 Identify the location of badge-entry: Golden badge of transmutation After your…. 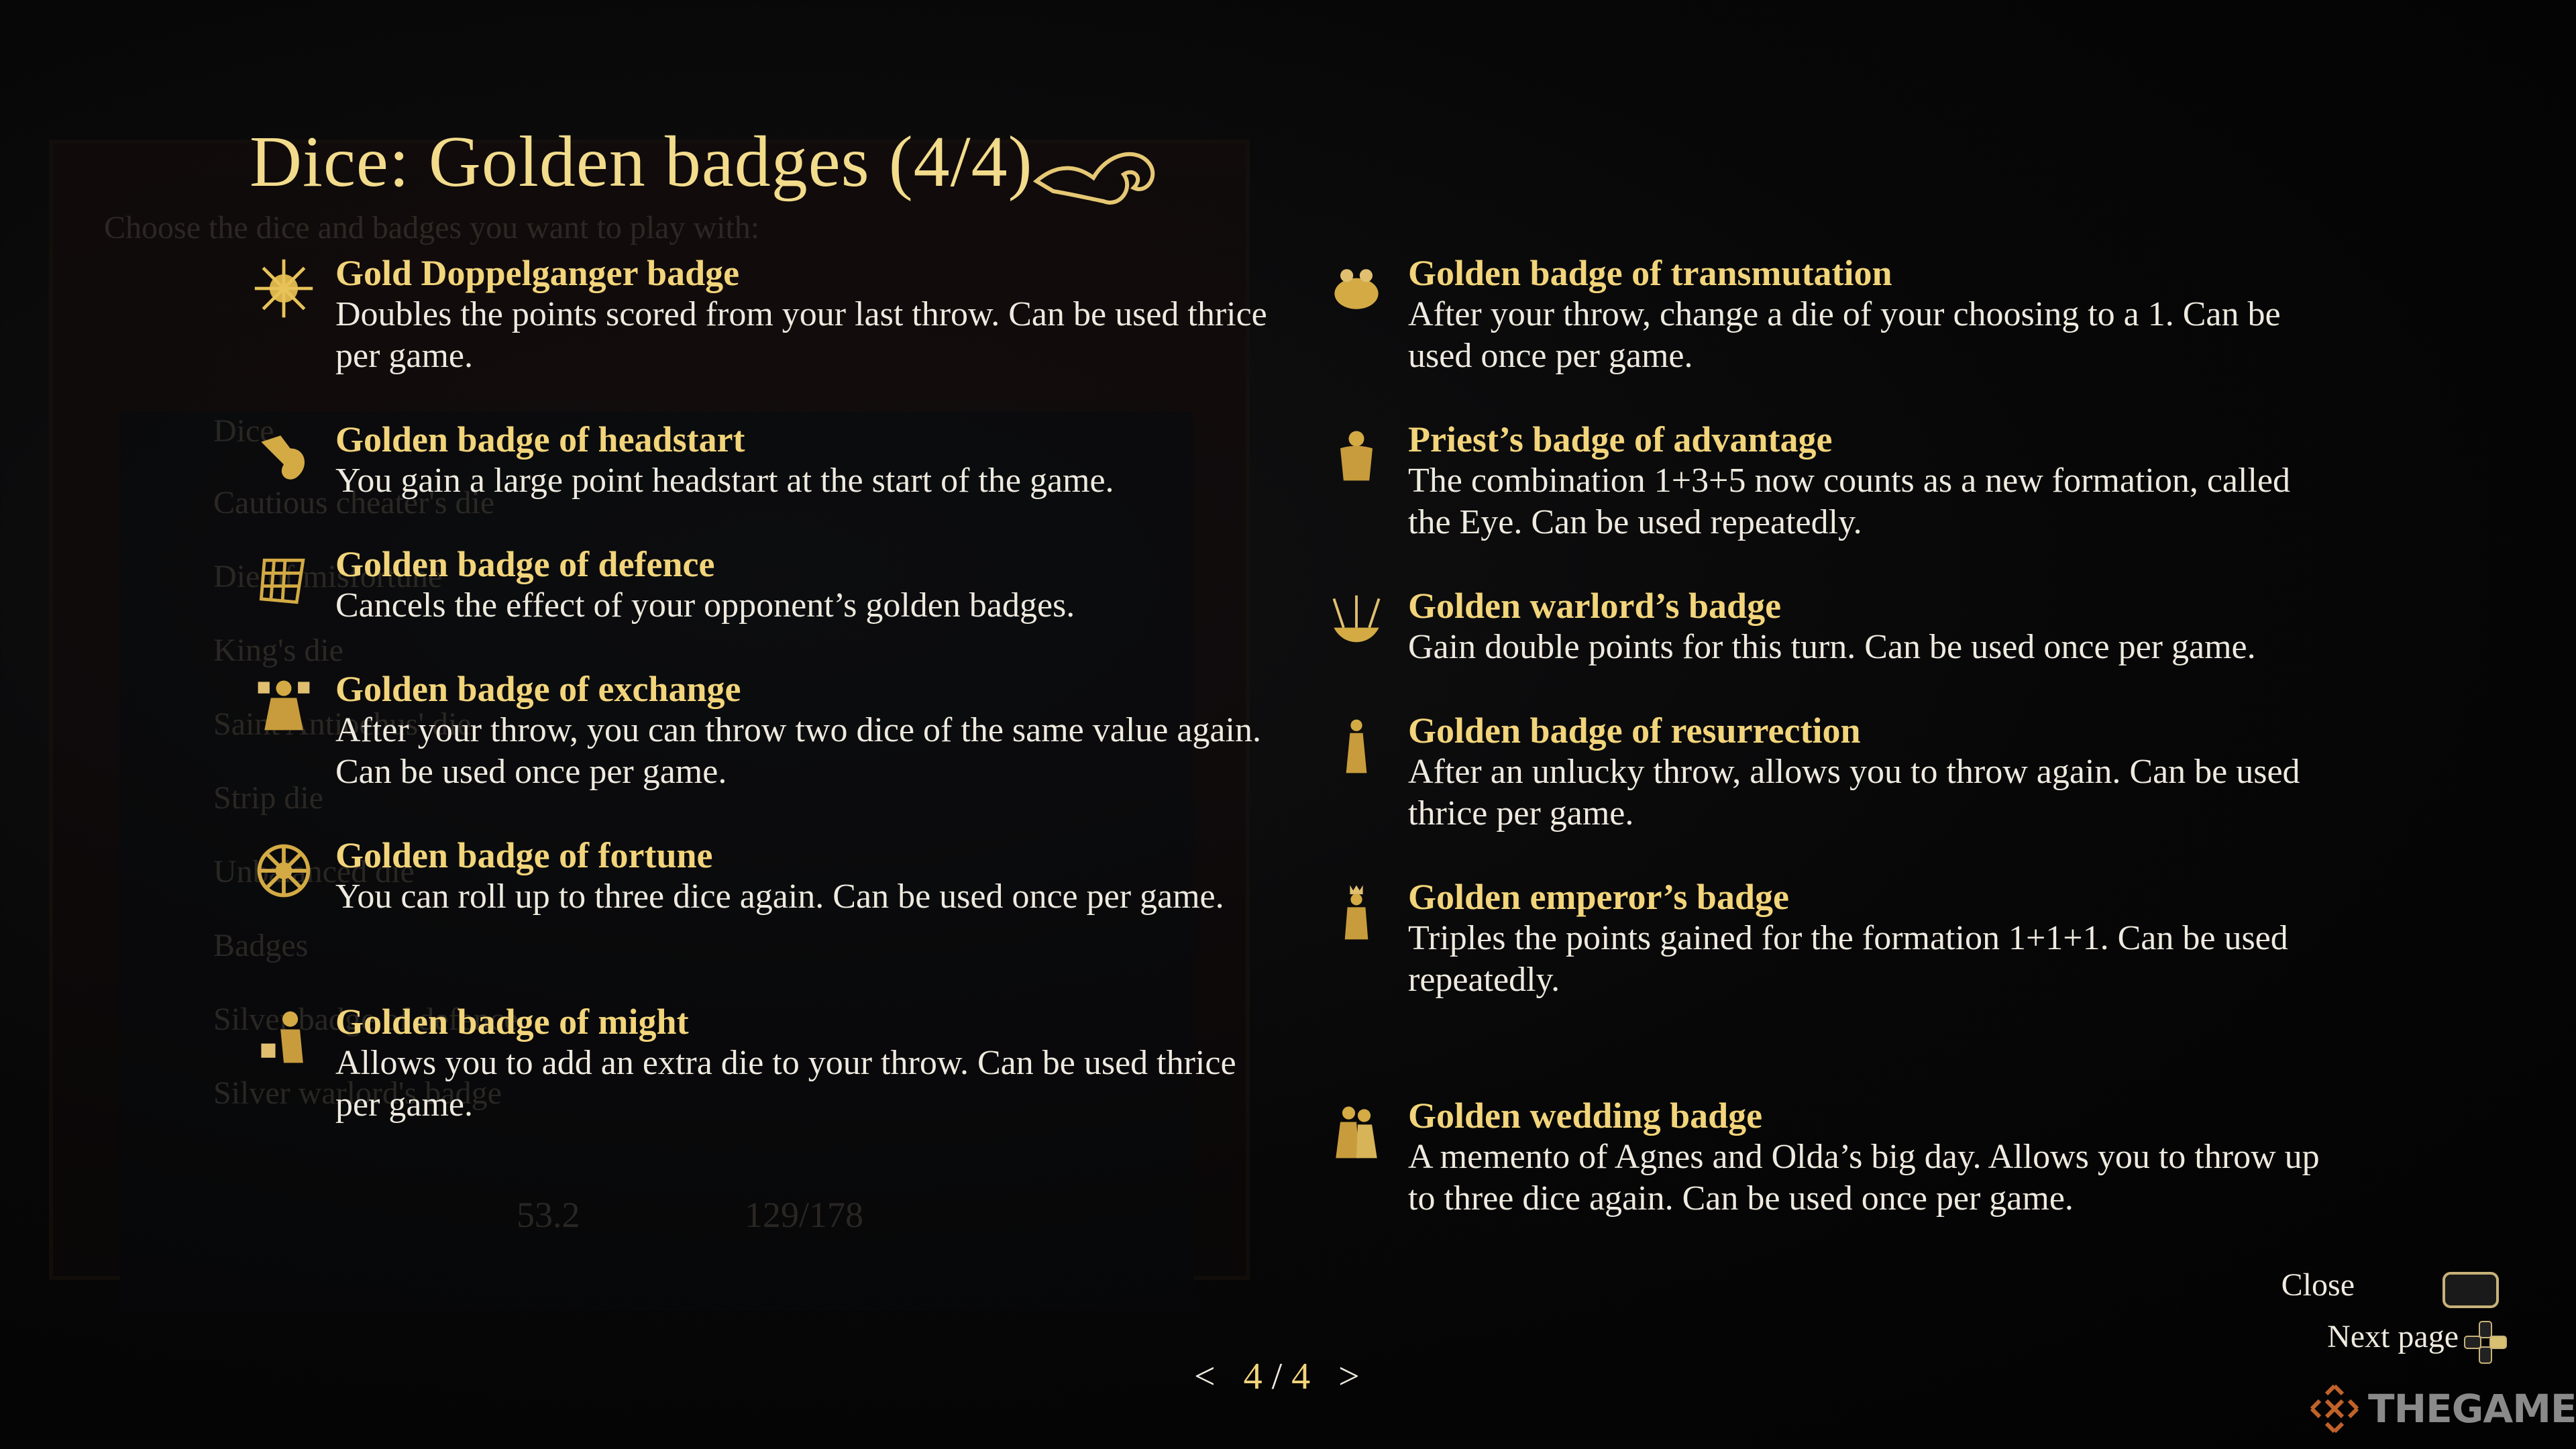
(1834, 314).